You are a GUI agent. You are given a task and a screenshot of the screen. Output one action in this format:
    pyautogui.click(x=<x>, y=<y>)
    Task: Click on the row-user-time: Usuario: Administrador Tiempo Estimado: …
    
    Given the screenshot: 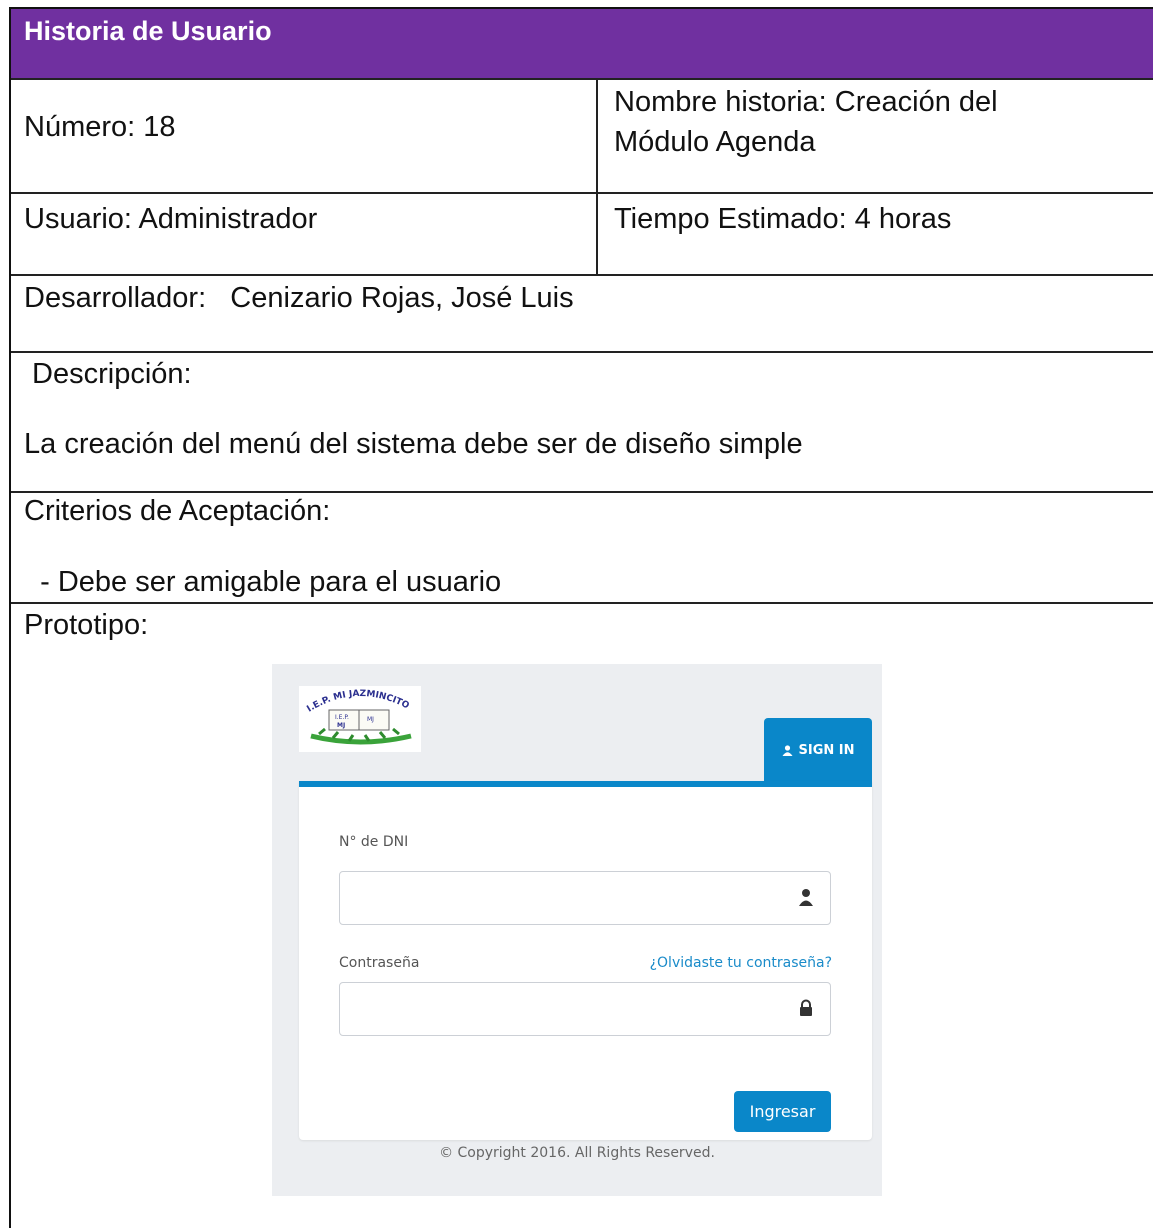 What is the action you would take?
    pyautogui.click(x=582, y=235)
    